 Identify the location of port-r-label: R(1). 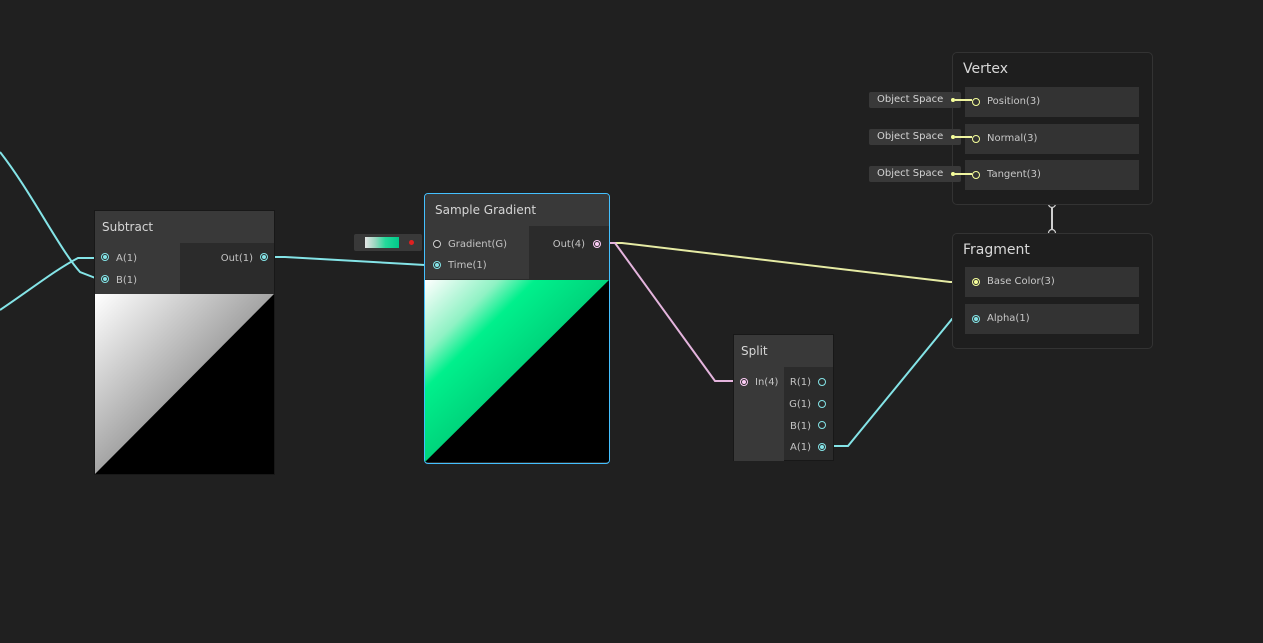
(800, 382).